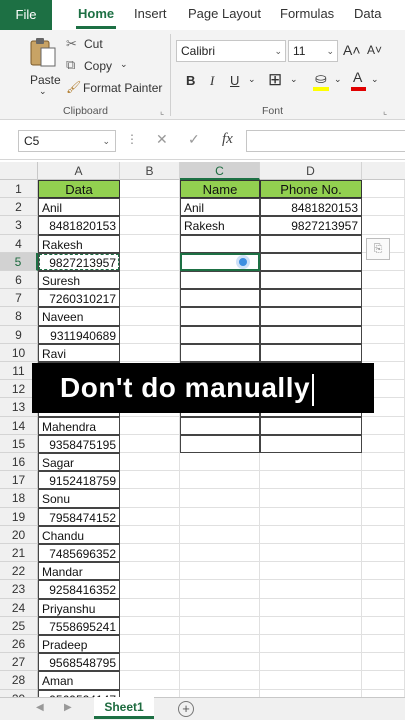 This screenshot has width=405, height=720. I want to click on increase-font-size-icon: A˄, so click(352, 50).